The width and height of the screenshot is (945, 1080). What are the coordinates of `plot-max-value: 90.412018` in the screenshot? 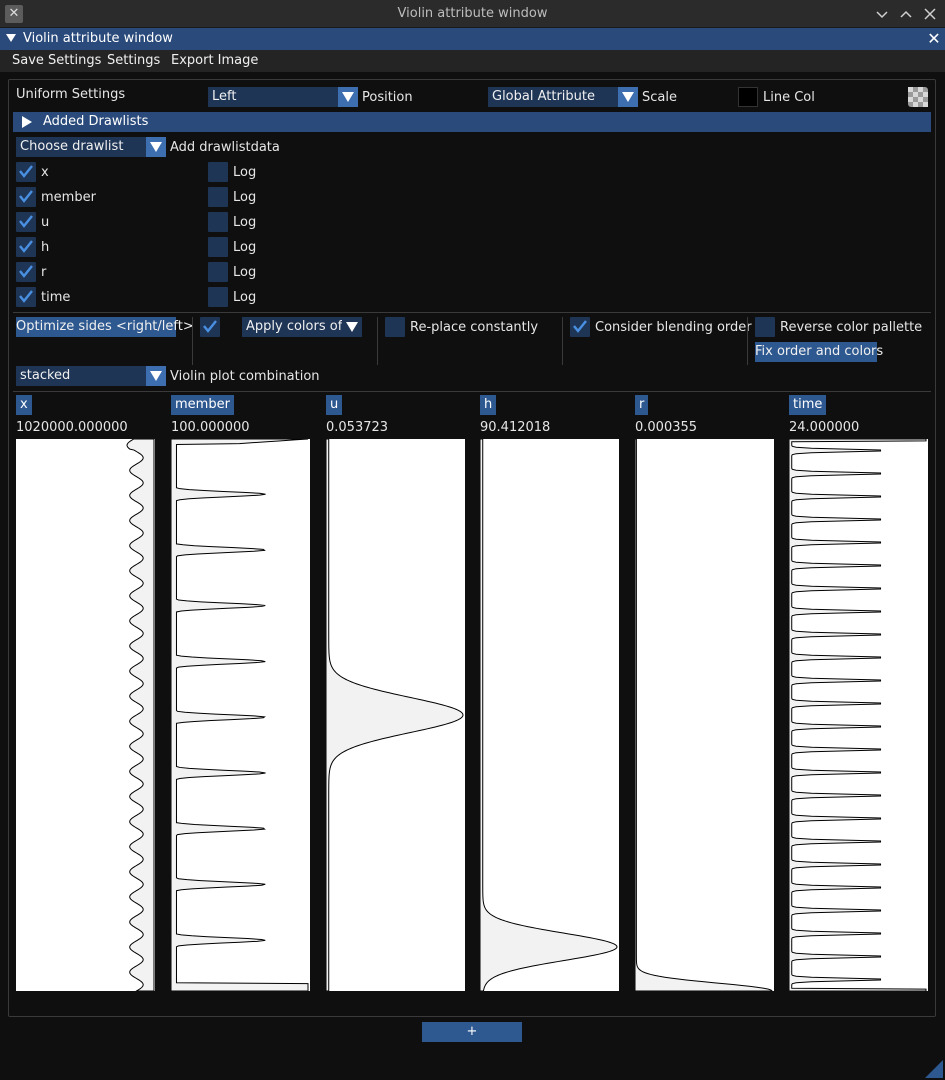 It's located at (515, 427).